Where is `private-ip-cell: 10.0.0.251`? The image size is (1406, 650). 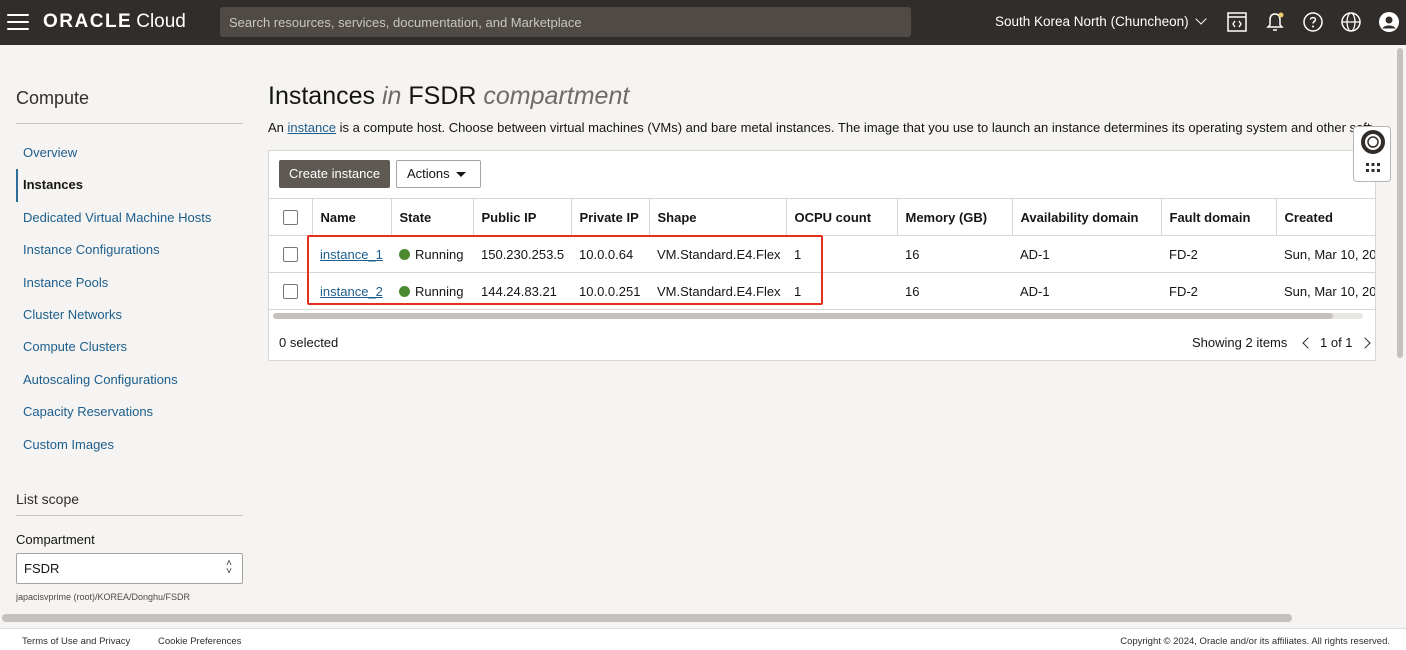
private-ip-cell: 10.0.0.251 is located at coordinates (610, 291).